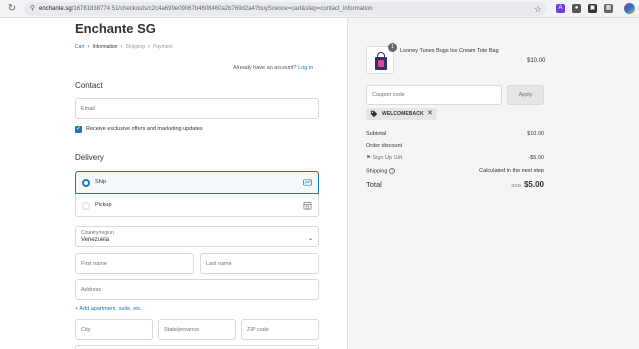 The image size is (639, 349). What do you see at coordinates (91, 289) in the screenshot?
I see `address-placeholder: Address` at bounding box center [91, 289].